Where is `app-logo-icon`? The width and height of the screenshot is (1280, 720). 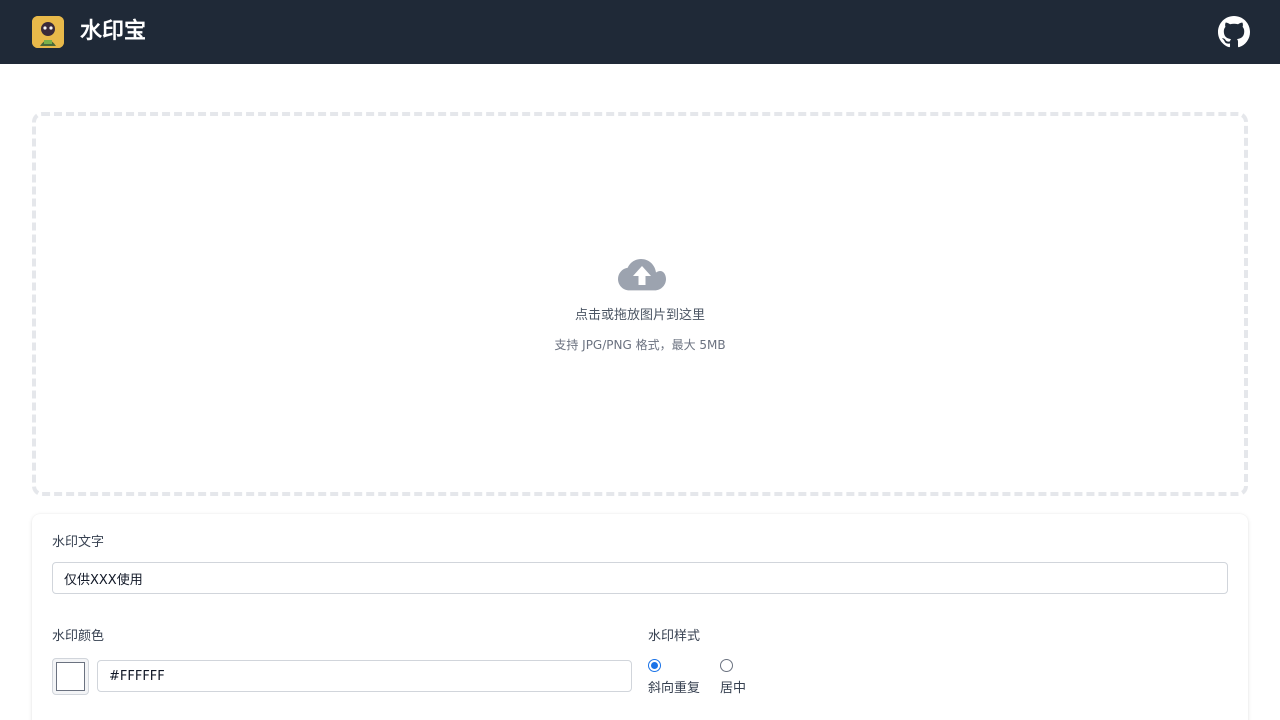
app-logo-icon is located at coordinates (48, 32).